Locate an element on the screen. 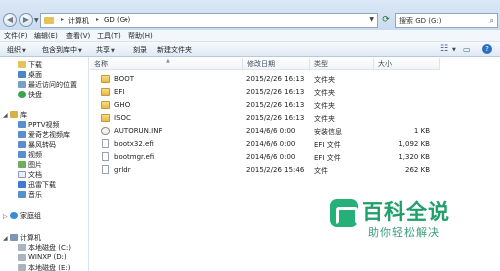 The image size is (500, 271). table-row: GHO 2015/2/26 16:13 文件夹 is located at coordinates (295, 105).